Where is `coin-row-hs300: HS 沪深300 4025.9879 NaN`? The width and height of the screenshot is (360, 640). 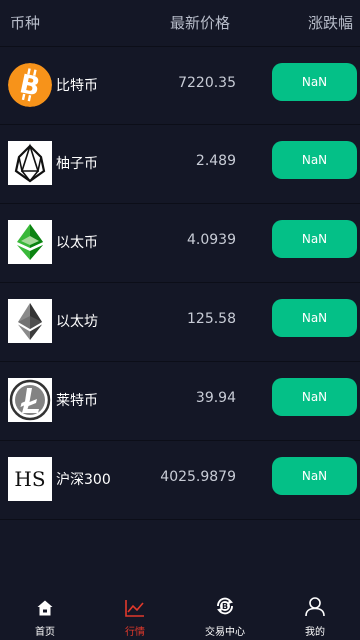
coin-row-hs300: HS 沪深300 4025.9879 NaN is located at coordinates (180, 480).